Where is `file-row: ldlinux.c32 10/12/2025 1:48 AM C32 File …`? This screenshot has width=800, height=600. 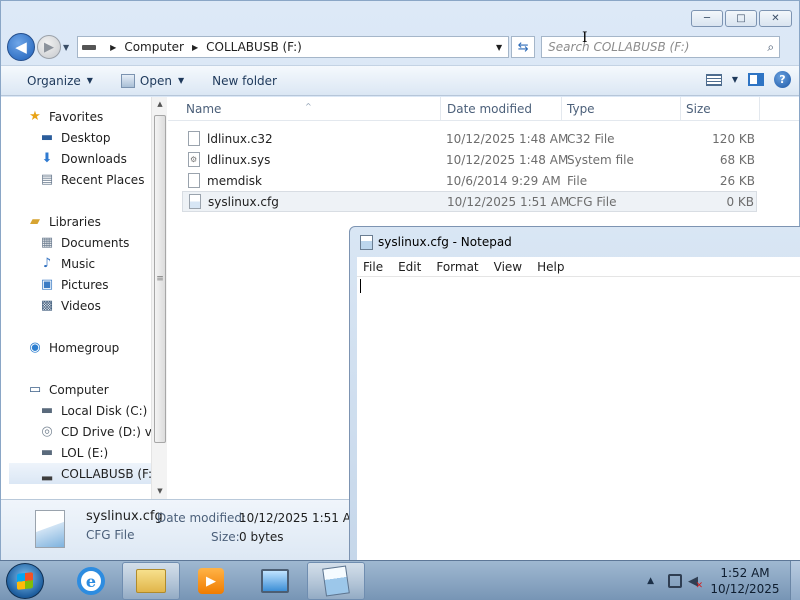
file-row: ldlinux.c32 10/12/2025 1:48 AM C32 File … is located at coordinates (469, 138).